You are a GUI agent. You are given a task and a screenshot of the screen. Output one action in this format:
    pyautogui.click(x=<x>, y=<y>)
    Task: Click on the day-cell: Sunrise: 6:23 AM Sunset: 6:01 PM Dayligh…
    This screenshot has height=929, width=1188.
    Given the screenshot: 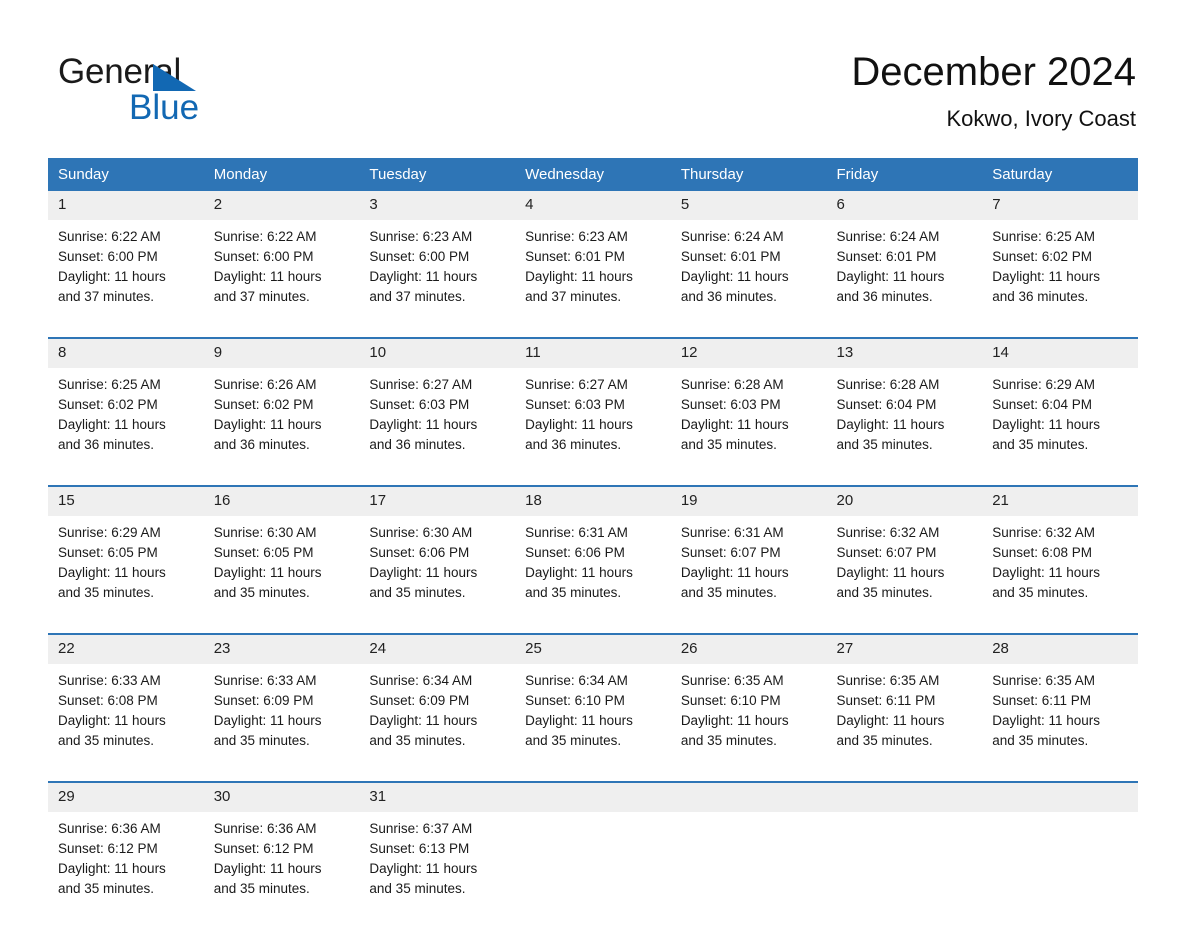 What is the action you would take?
    pyautogui.click(x=593, y=279)
    